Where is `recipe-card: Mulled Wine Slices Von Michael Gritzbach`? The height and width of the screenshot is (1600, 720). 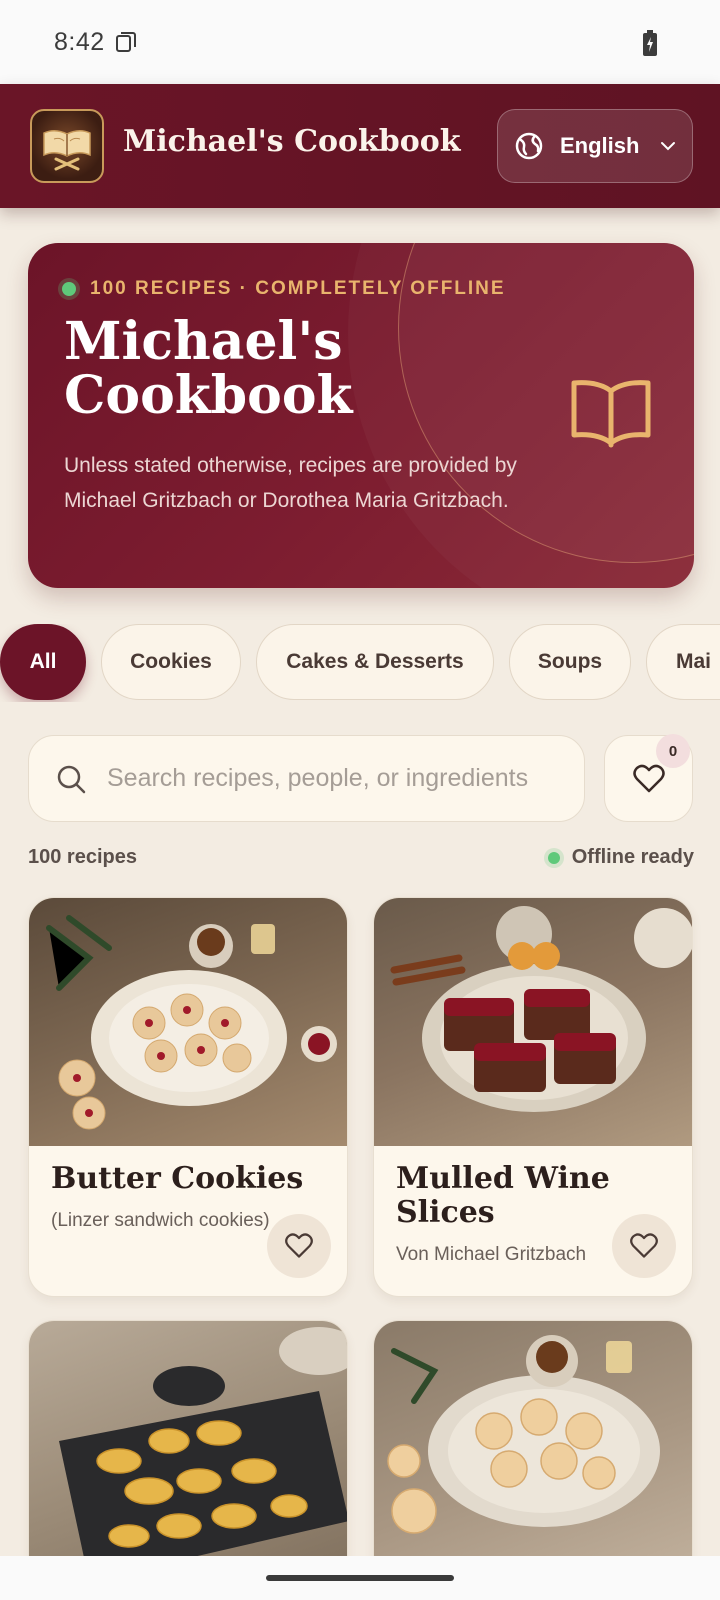
recipe-card: Mulled Wine Slices Von Michael Gritzbach is located at coordinates (533, 1097).